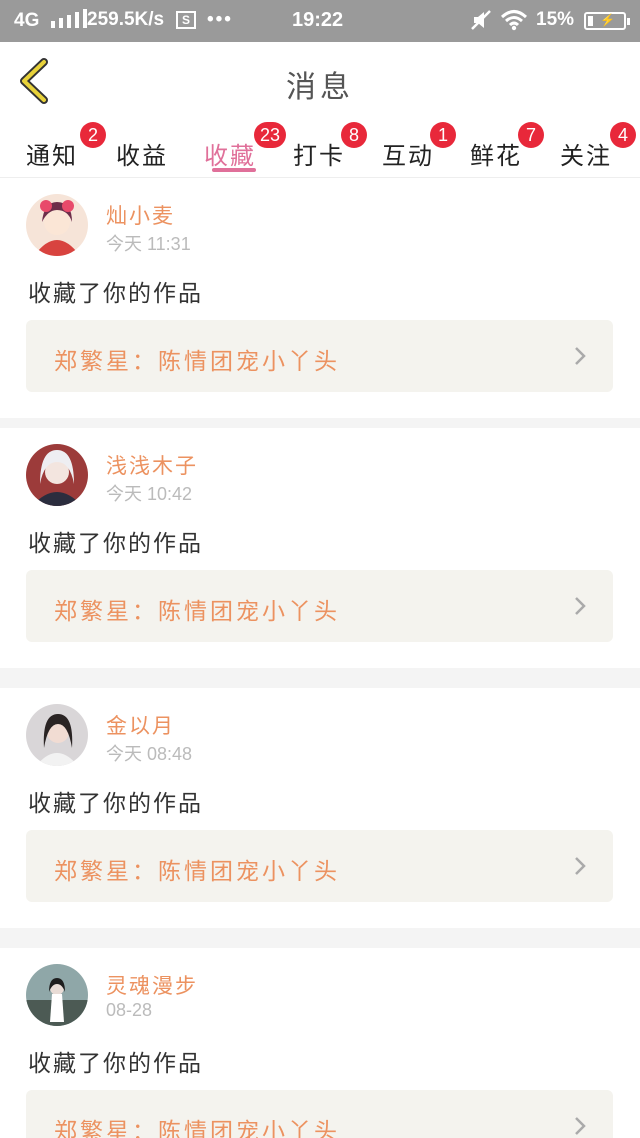 This screenshot has width=640, height=1138. What do you see at coordinates (234, 170) in the screenshot?
I see `active-tab-indicator` at bounding box center [234, 170].